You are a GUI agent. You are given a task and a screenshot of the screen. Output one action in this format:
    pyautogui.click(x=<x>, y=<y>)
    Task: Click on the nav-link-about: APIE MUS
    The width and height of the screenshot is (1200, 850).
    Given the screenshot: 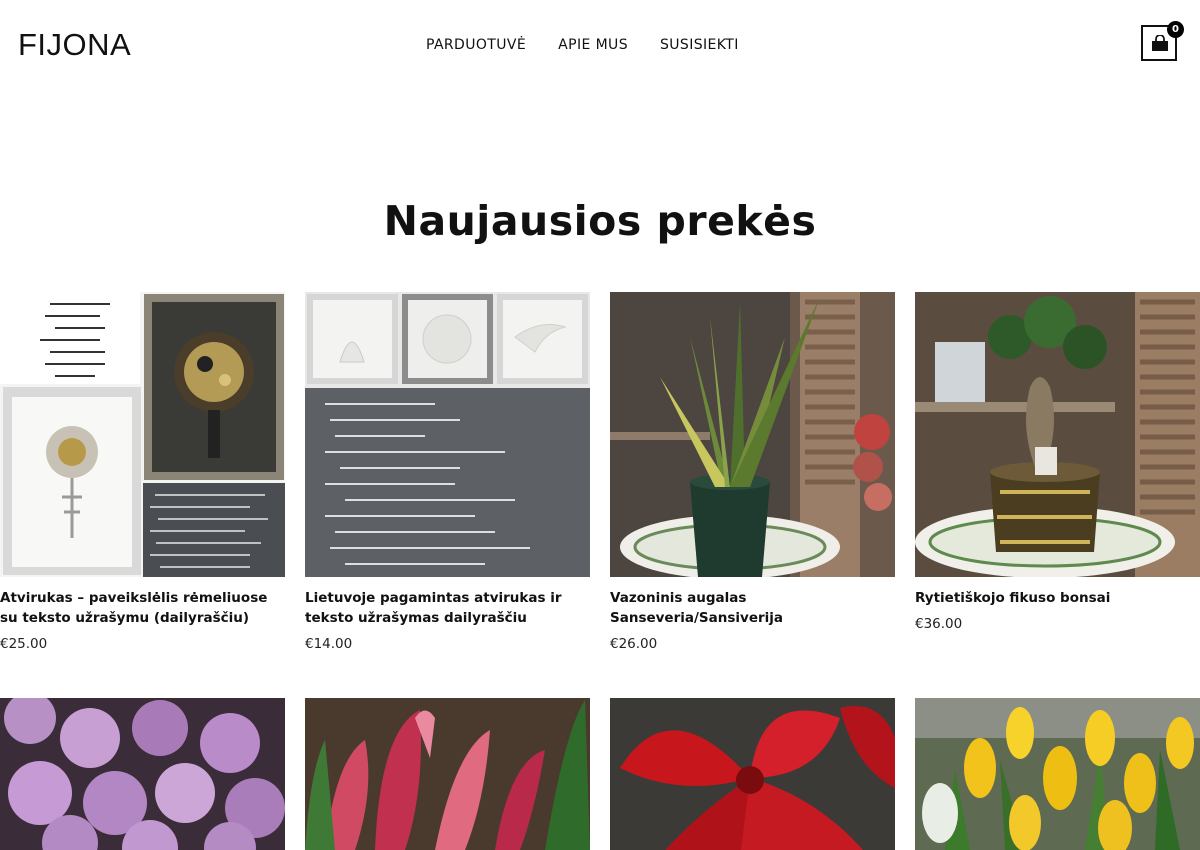 What is the action you would take?
    pyautogui.click(x=593, y=45)
    